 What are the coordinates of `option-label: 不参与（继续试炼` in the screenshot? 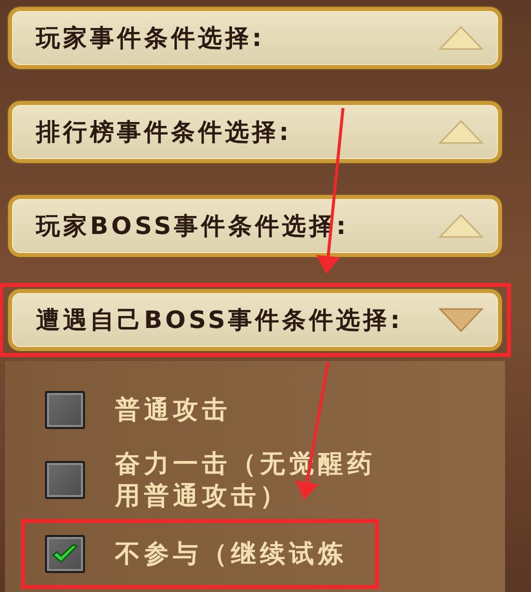 It's located at (231, 554).